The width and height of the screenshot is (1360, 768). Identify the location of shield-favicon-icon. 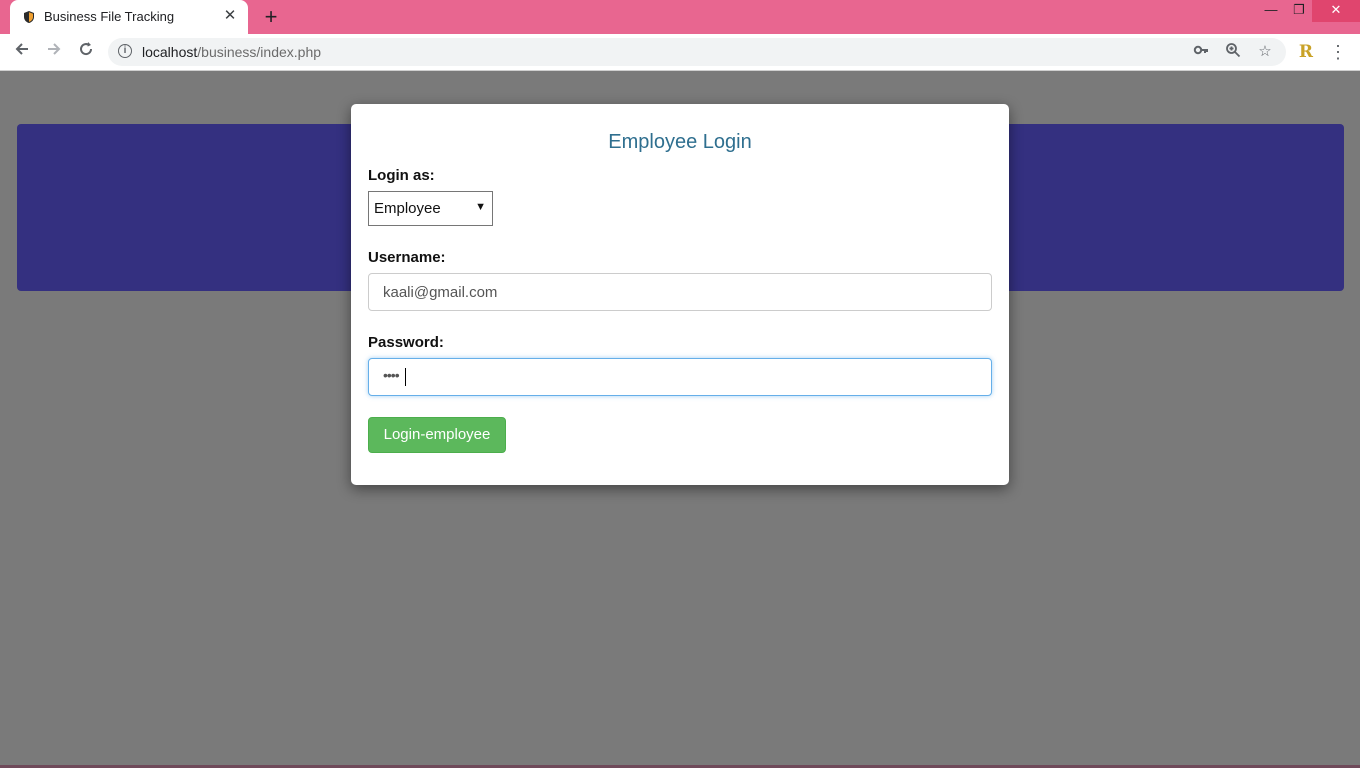
(29, 17).